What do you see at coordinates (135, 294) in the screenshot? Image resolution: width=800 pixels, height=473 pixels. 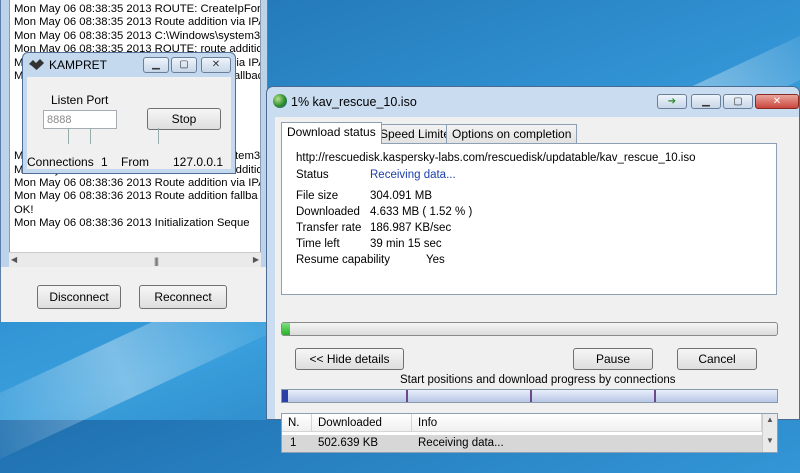 I see `console-button-panel: Disconnect Reconnect` at bounding box center [135, 294].